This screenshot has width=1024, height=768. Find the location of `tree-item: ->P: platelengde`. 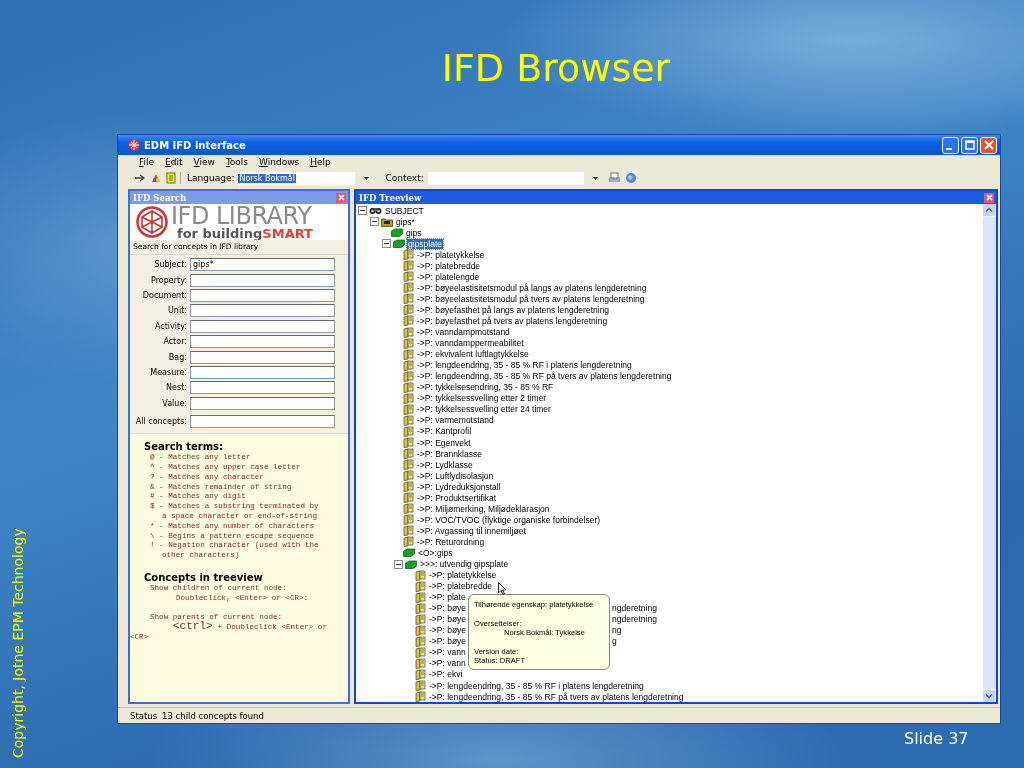

tree-item: ->P: platelengde is located at coordinates (448, 276).